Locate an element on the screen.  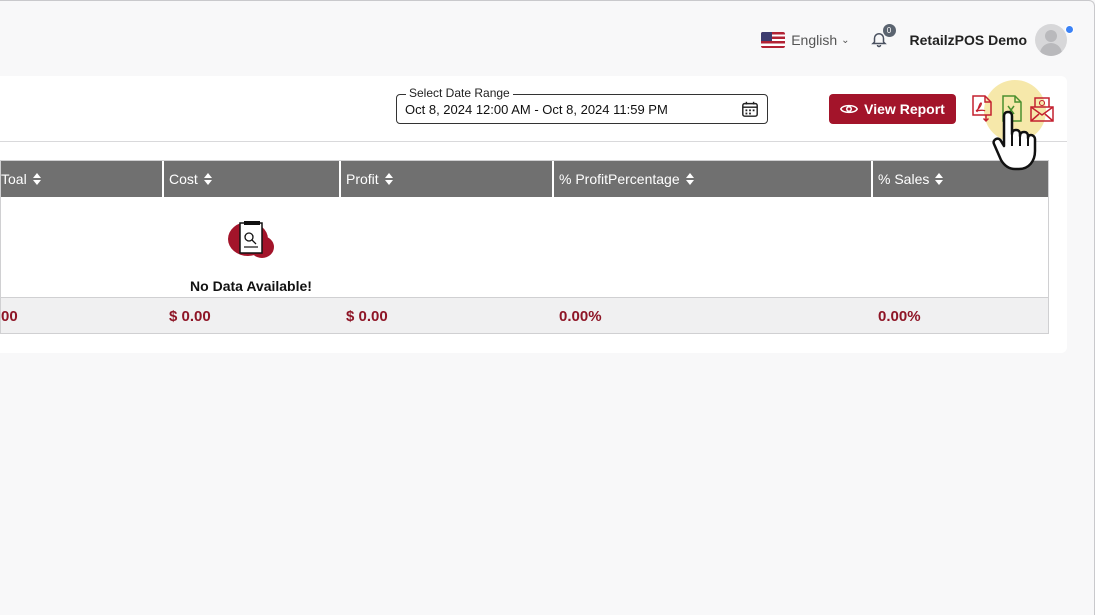
column-header-cost: Cost is located at coordinates (252, 179).